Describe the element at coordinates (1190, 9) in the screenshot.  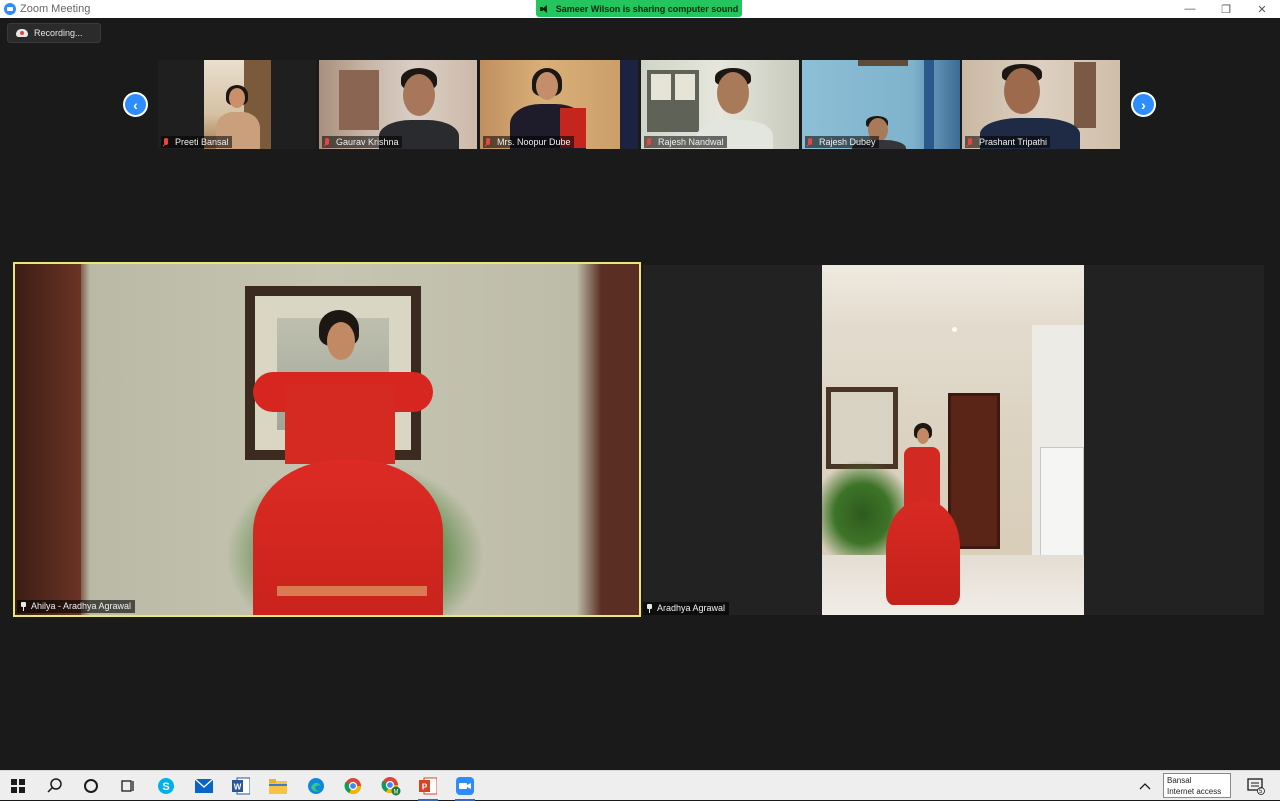
I see `minimize-button: —` at that location.